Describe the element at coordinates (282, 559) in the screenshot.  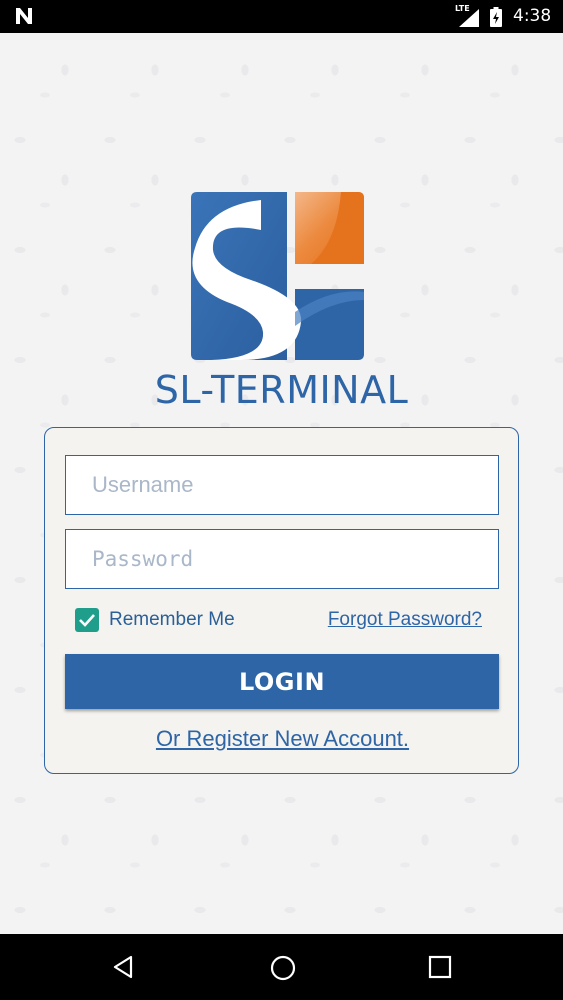
I see `password-input` at that location.